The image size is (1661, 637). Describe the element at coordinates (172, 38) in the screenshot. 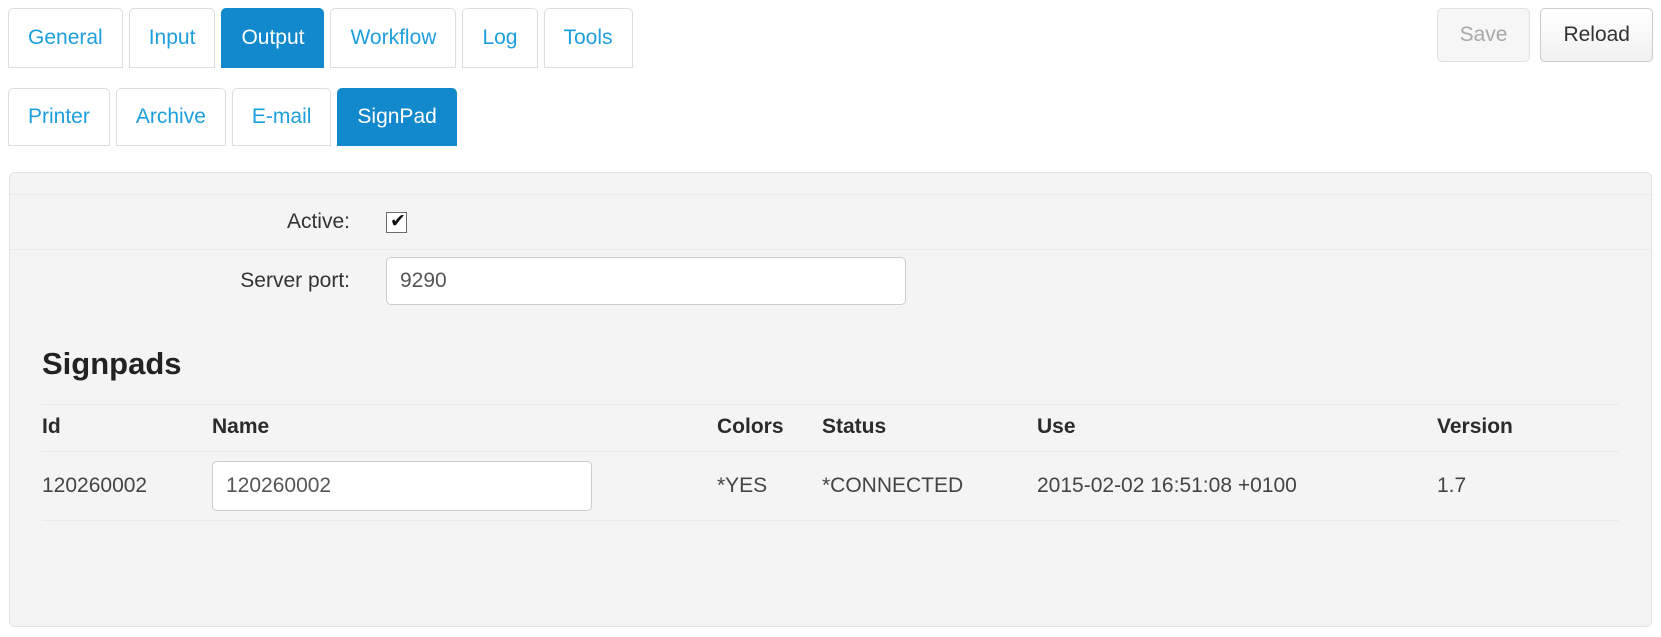

I see `tab-input: Input` at that location.